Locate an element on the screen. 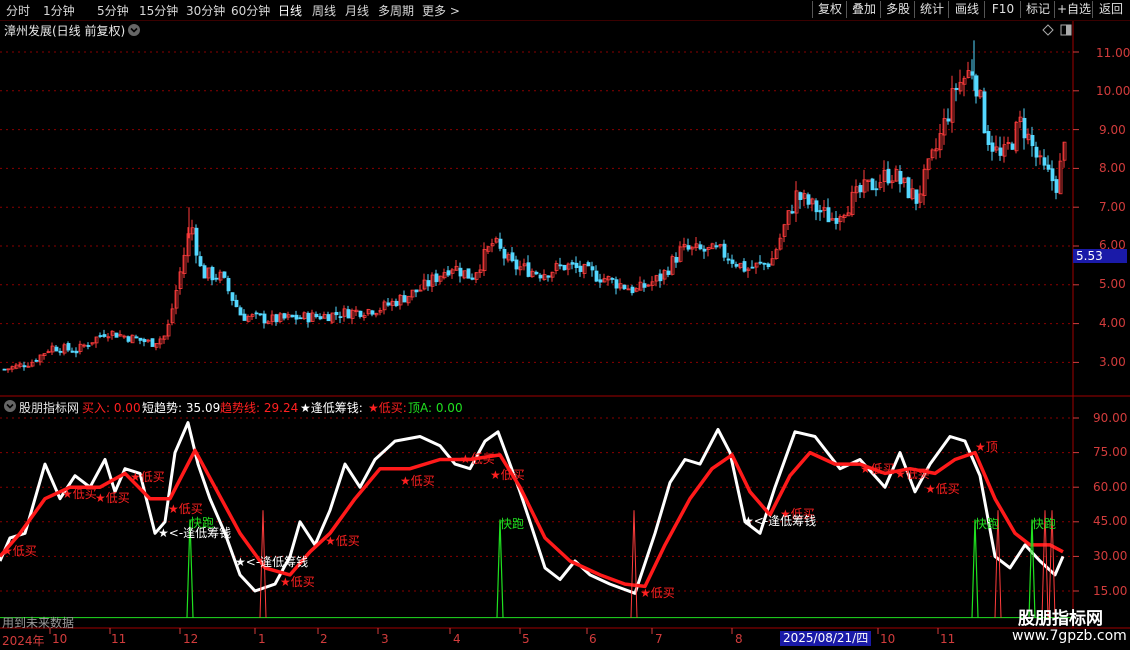 This screenshot has height=650, width=1130. month-label: 11 is located at coordinates (948, 639).